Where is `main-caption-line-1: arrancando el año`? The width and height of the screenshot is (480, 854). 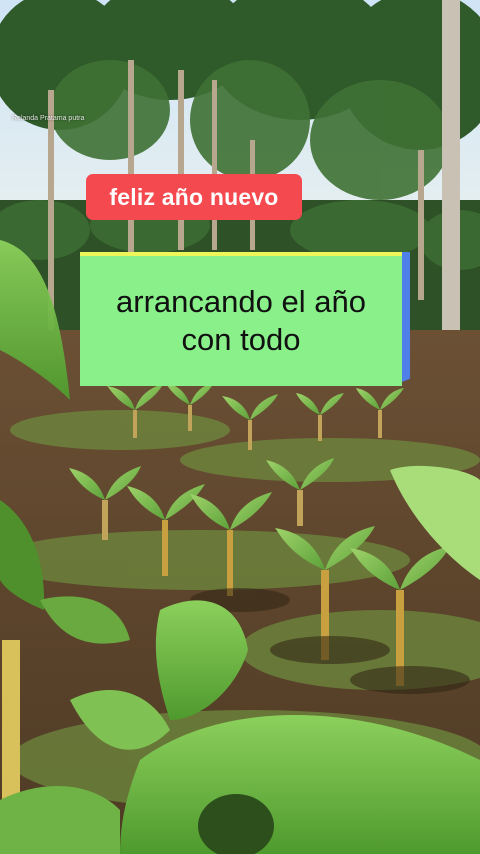
main-caption-line-1: arrancando el año is located at coordinates (241, 301).